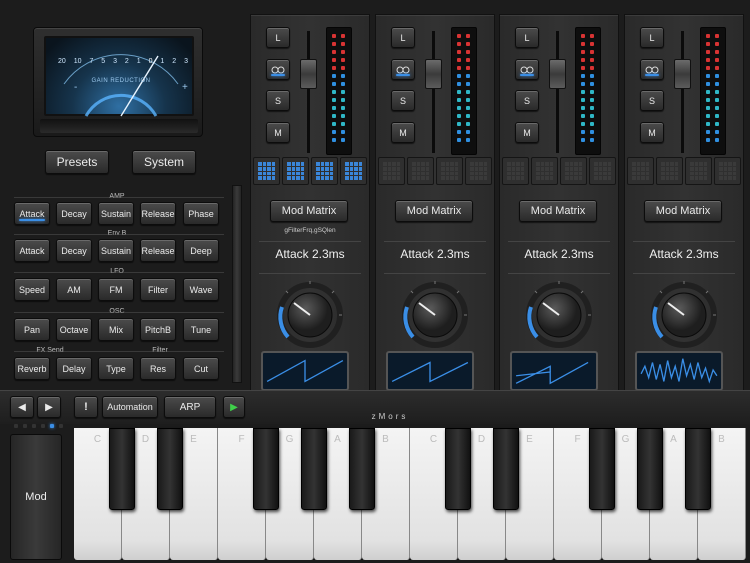 The image size is (750, 563). I want to click on amp-button-3: Release, so click(158, 213).